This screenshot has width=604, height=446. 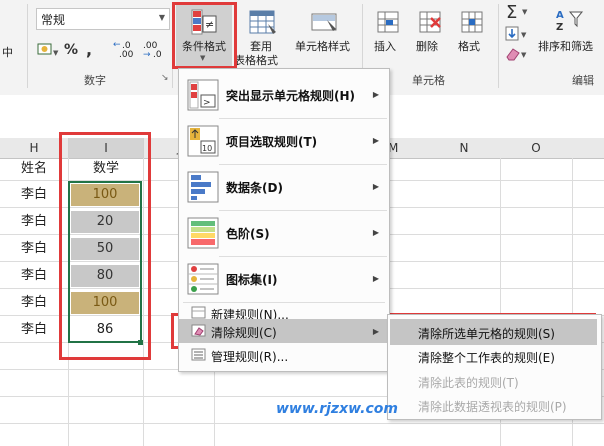 I want to click on cell-name-header: 姓名, so click(x=34, y=169).